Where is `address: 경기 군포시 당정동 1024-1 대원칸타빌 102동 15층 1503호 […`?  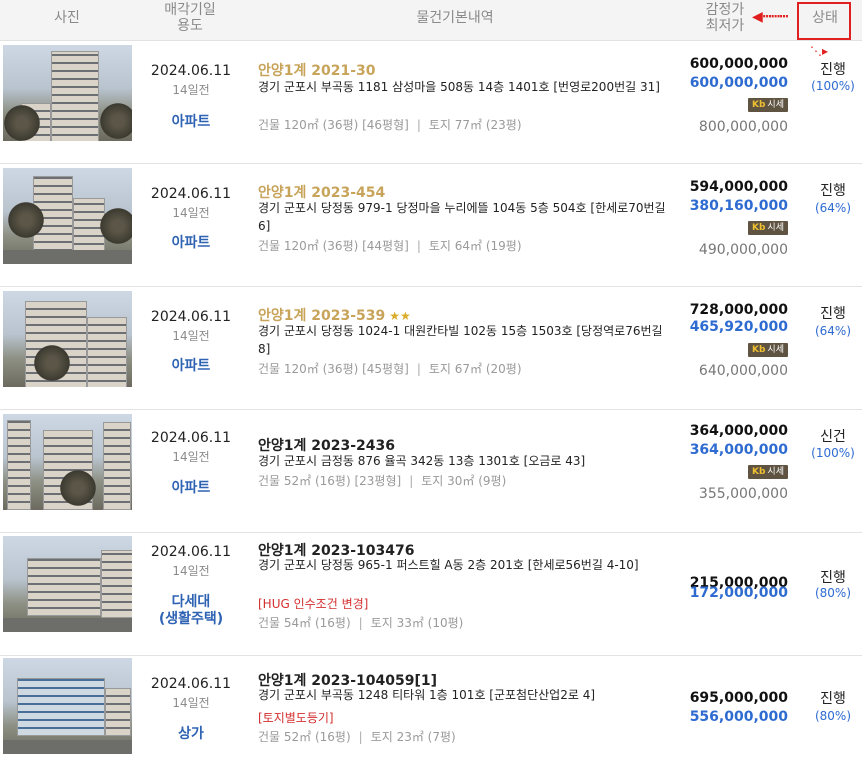 address: 경기 군포시 당정동 1024-1 대원칸타빌 102동 15층 1503호 [… is located at coordinates (460, 340).